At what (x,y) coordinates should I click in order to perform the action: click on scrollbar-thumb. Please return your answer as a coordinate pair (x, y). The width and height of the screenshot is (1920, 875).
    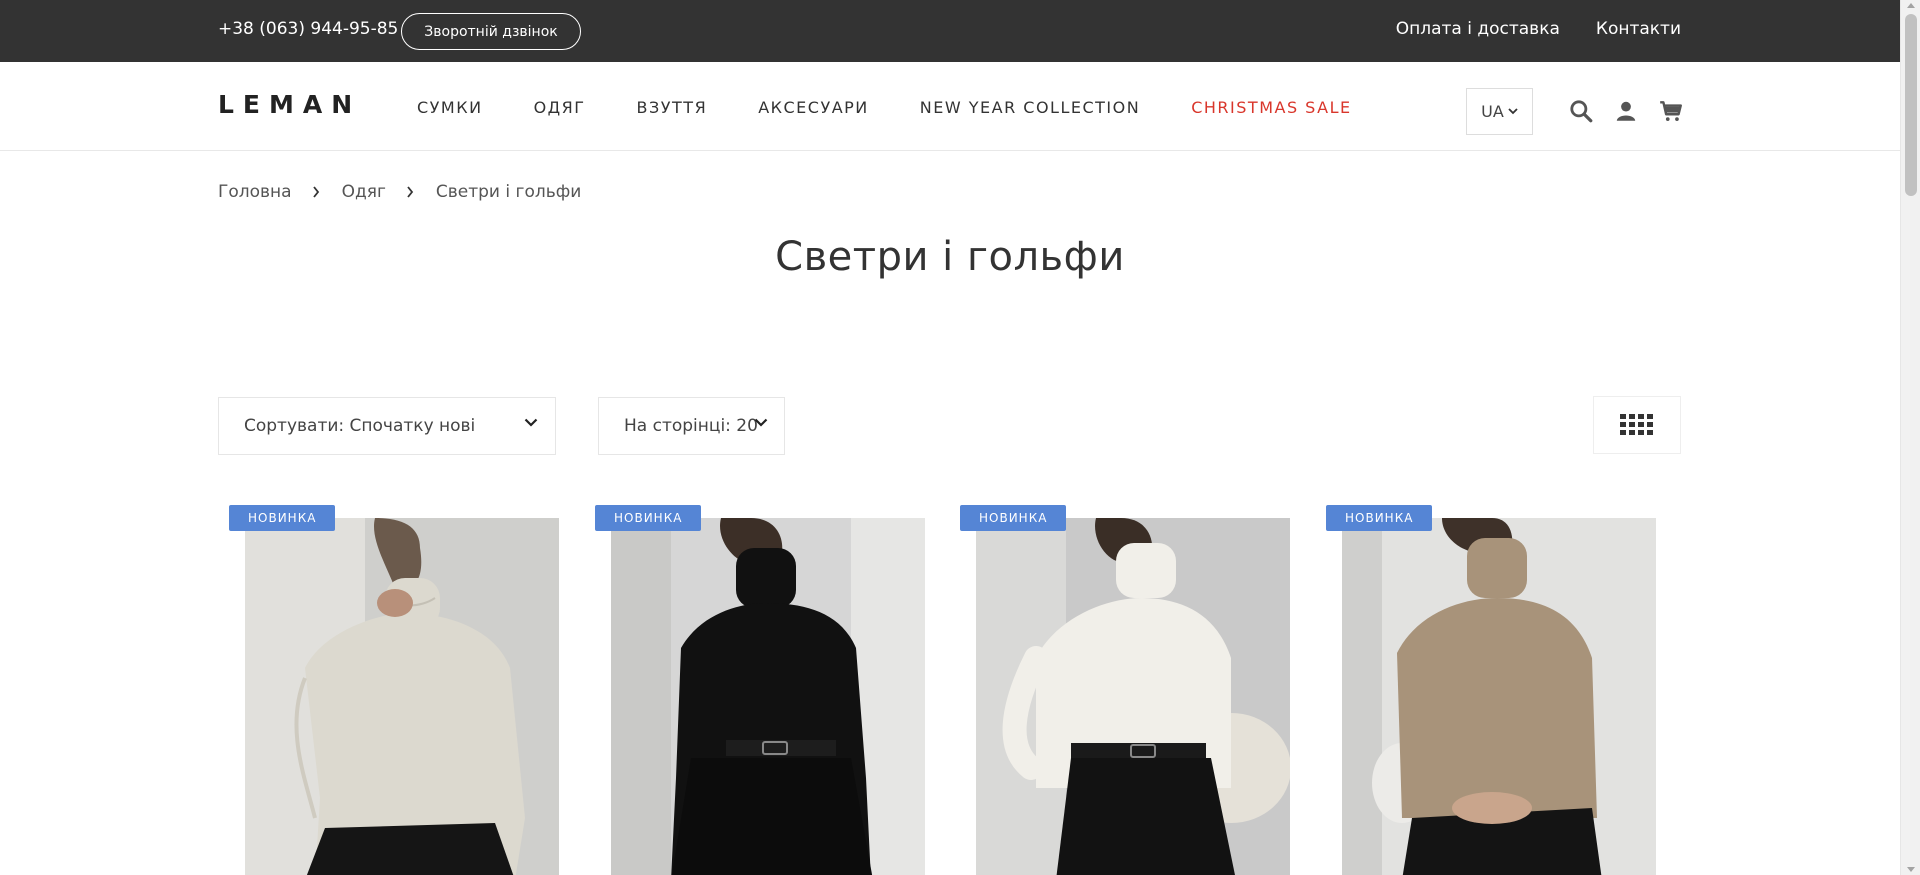
    Looking at the image, I should click on (1911, 105).